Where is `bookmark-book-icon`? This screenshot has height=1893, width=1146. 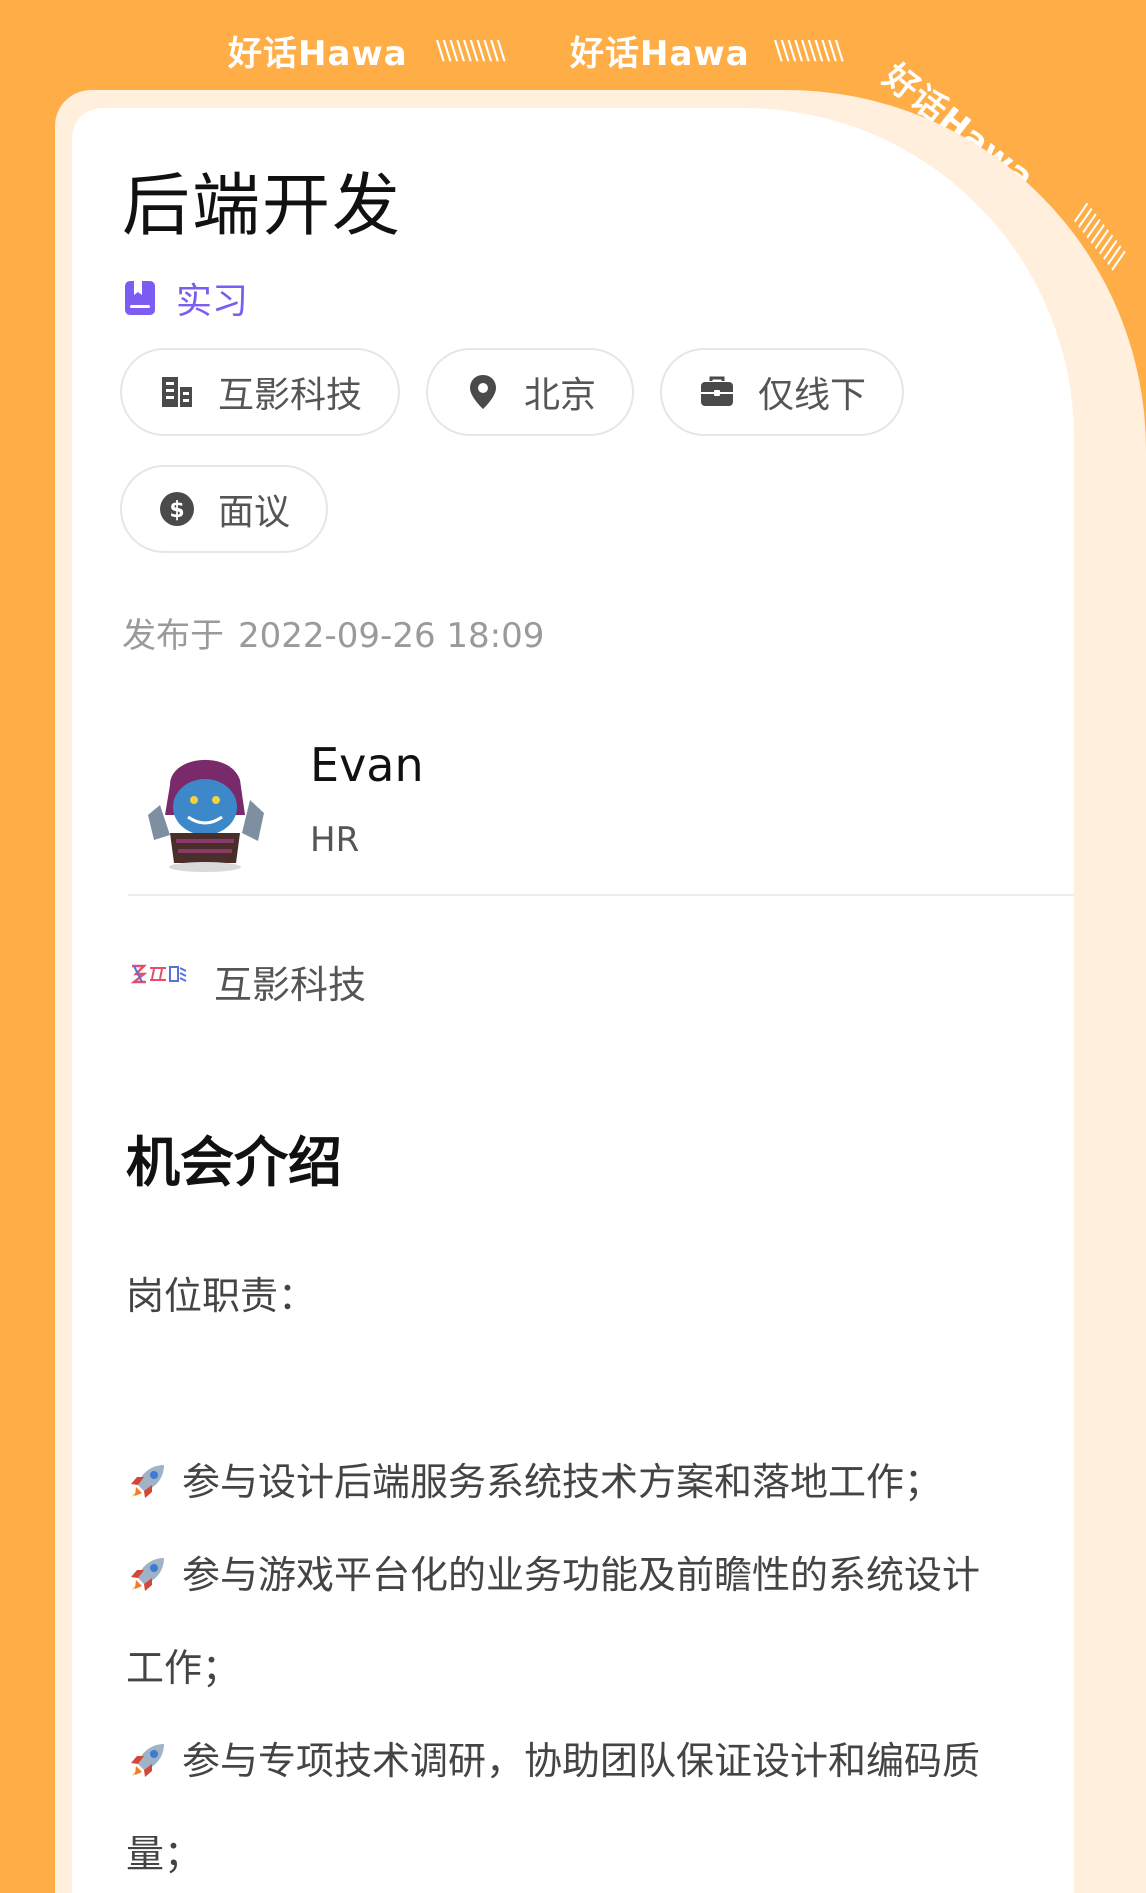 bookmark-book-icon is located at coordinates (140, 298).